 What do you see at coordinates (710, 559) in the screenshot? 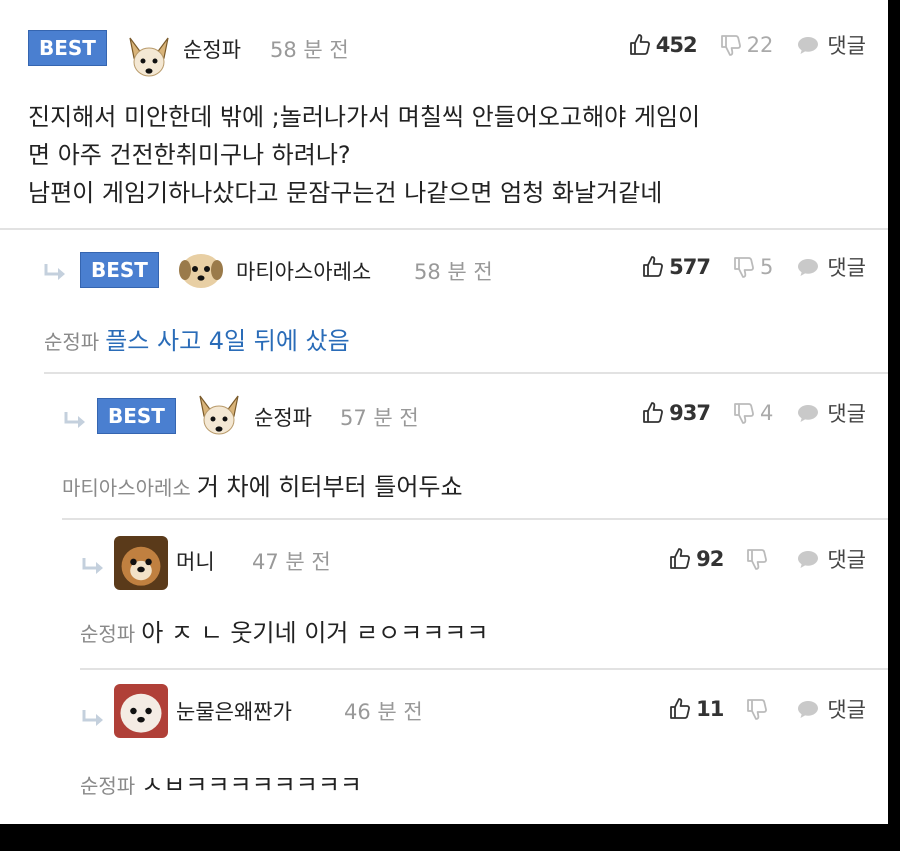
I see `like-count: 92` at bounding box center [710, 559].